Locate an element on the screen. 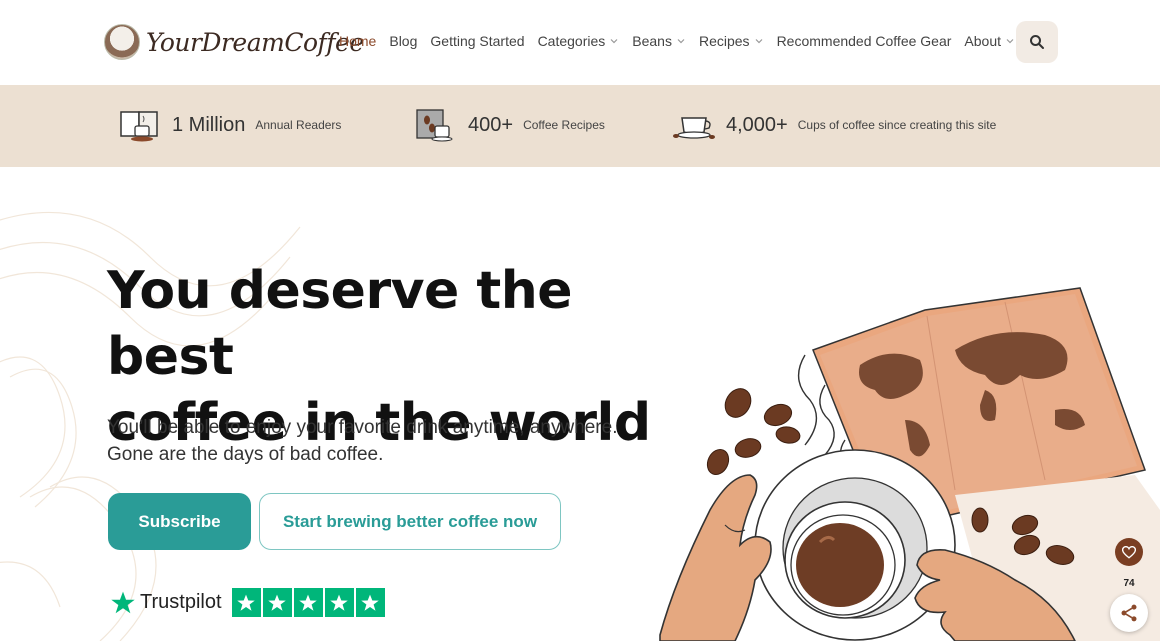  share-button is located at coordinates (1129, 613).